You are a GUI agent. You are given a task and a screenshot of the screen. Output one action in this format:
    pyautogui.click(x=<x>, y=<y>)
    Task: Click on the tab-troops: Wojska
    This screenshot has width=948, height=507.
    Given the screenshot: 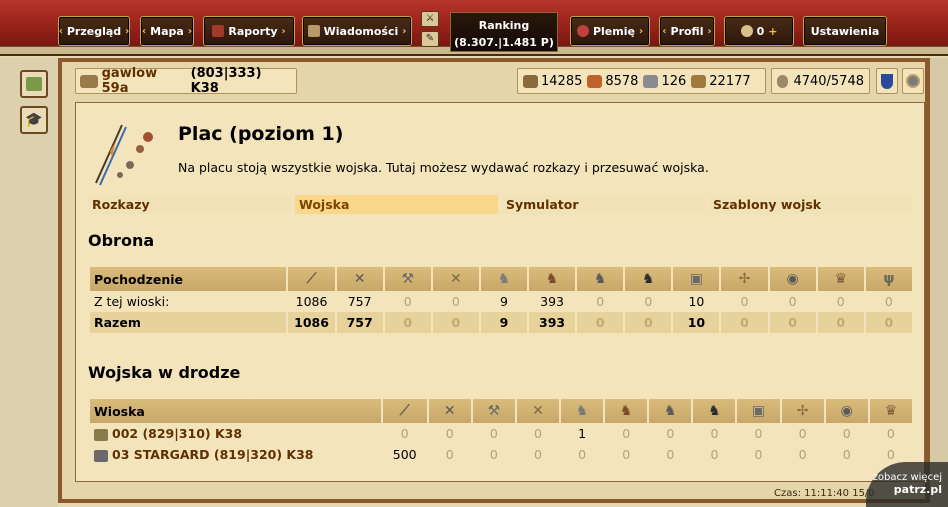 What is the action you would take?
    pyautogui.click(x=396, y=204)
    